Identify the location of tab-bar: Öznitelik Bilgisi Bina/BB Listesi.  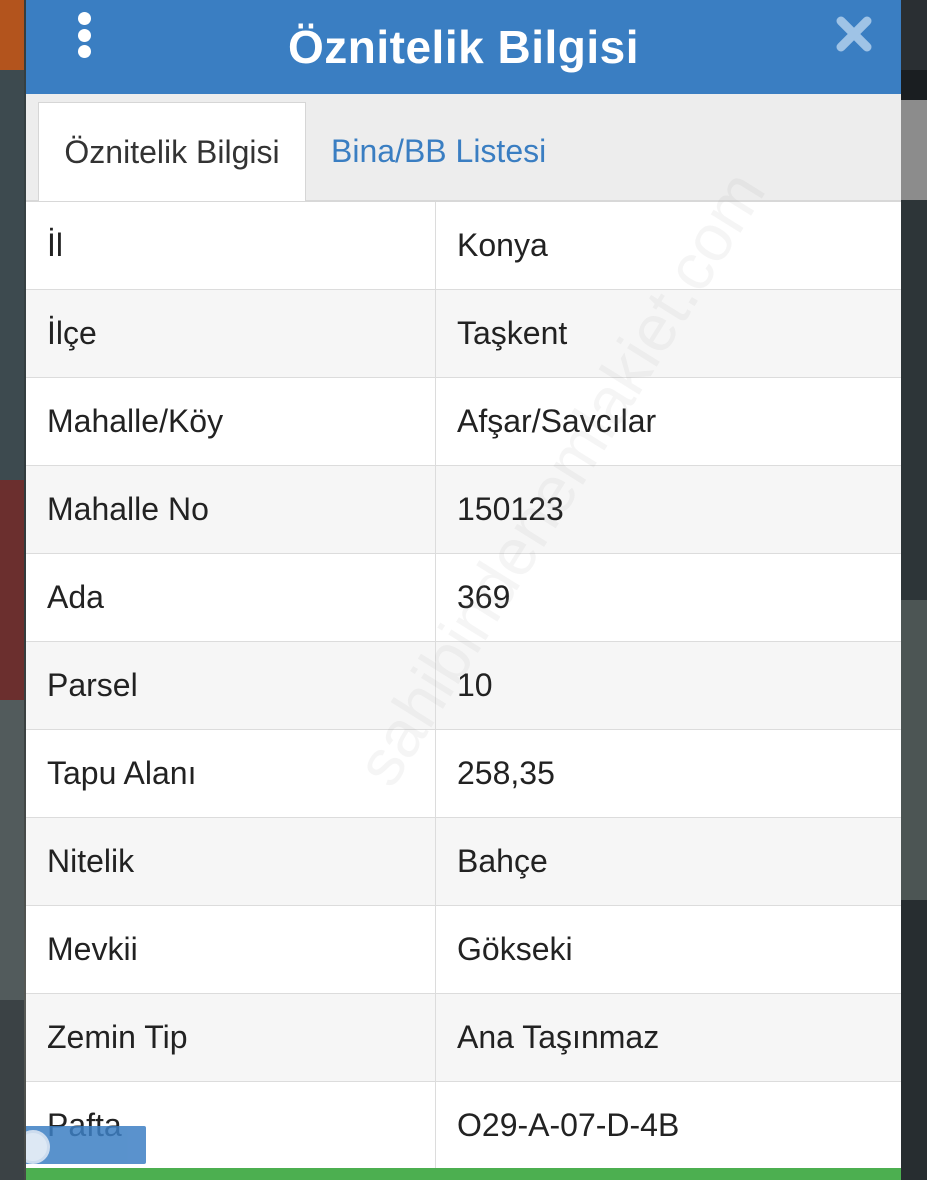
(463, 148).